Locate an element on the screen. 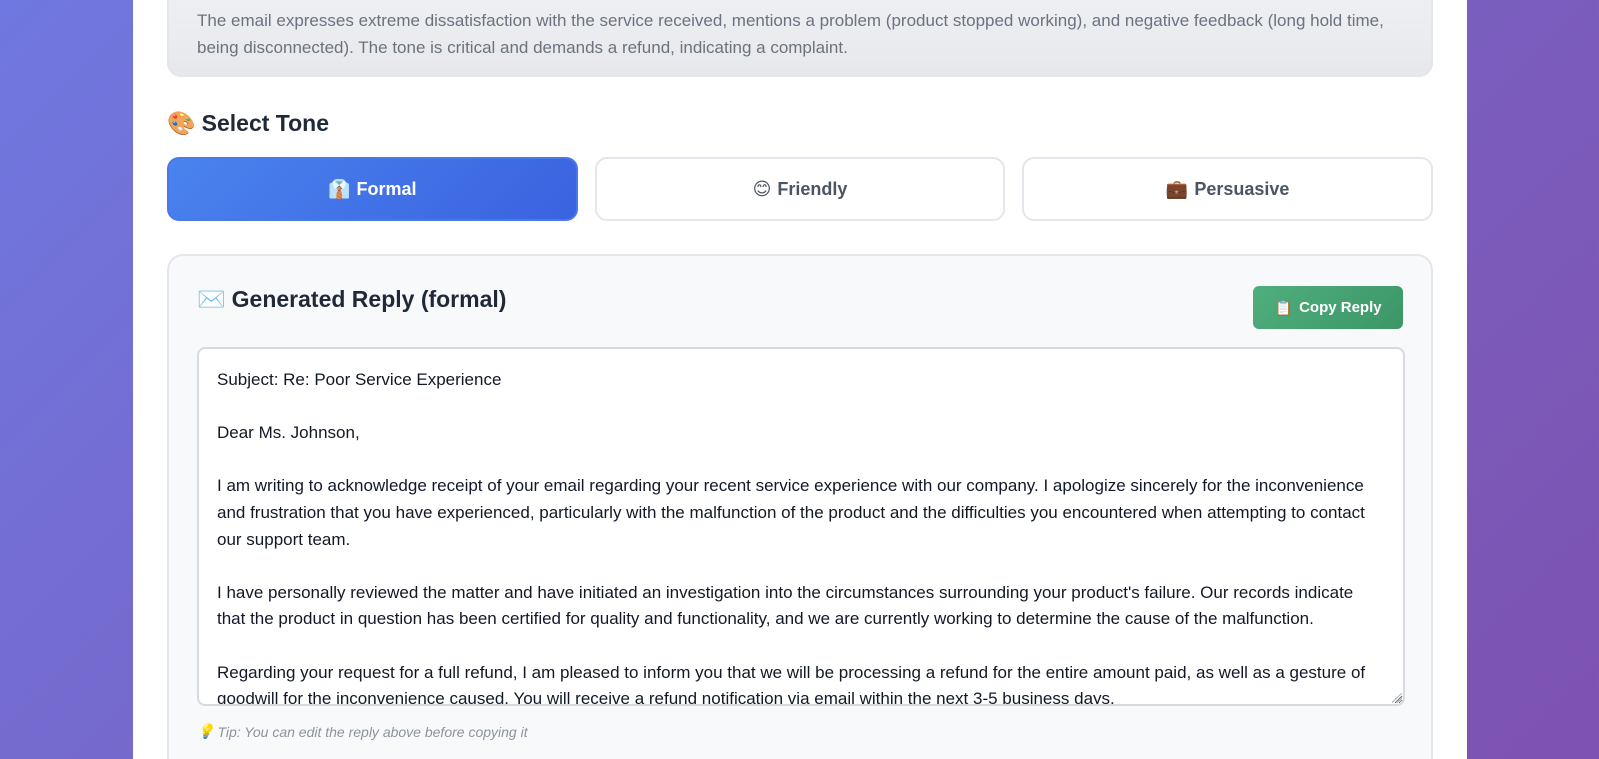 The height and width of the screenshot is (759, 1599). tone-persuasive-button: 💼 Persuasive is located at coordinates (1228, 189).